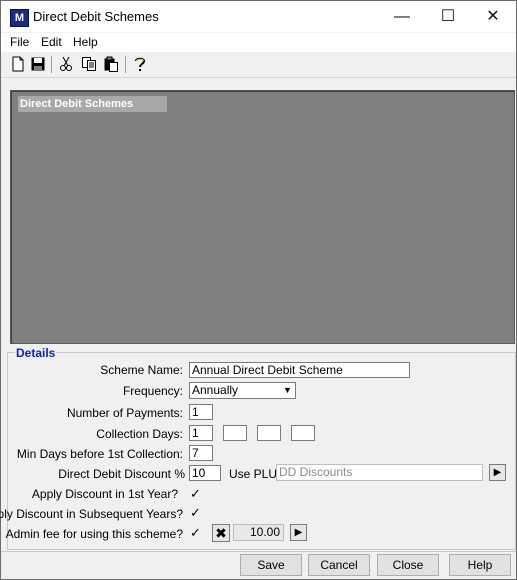 The height and width of the screenshot is (580, 517). Describe the element at coordinates (152, 391) in the screenshot. I see `frequency-label: Frequency:` at that location.